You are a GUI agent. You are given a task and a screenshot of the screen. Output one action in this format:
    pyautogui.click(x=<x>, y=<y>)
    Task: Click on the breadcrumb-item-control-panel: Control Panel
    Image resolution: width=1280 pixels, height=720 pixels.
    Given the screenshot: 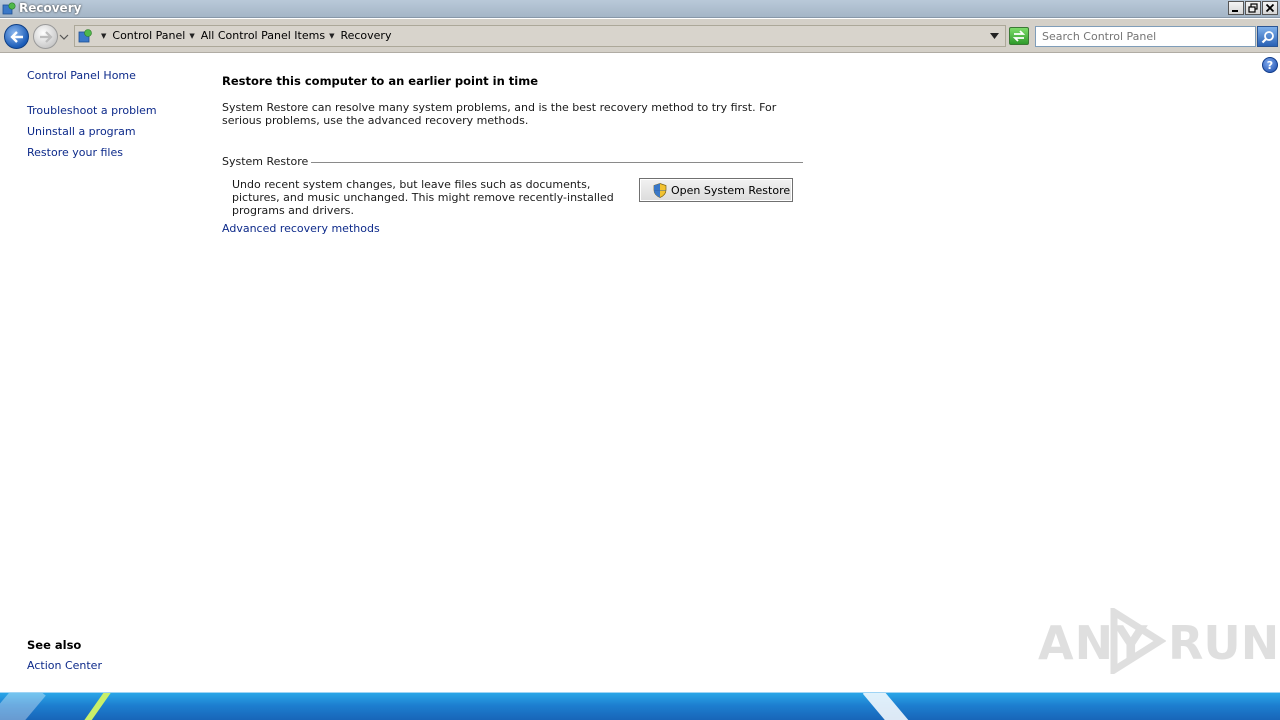 What is the action you would take?
    pyautogui.click(x=148, y=35)
    